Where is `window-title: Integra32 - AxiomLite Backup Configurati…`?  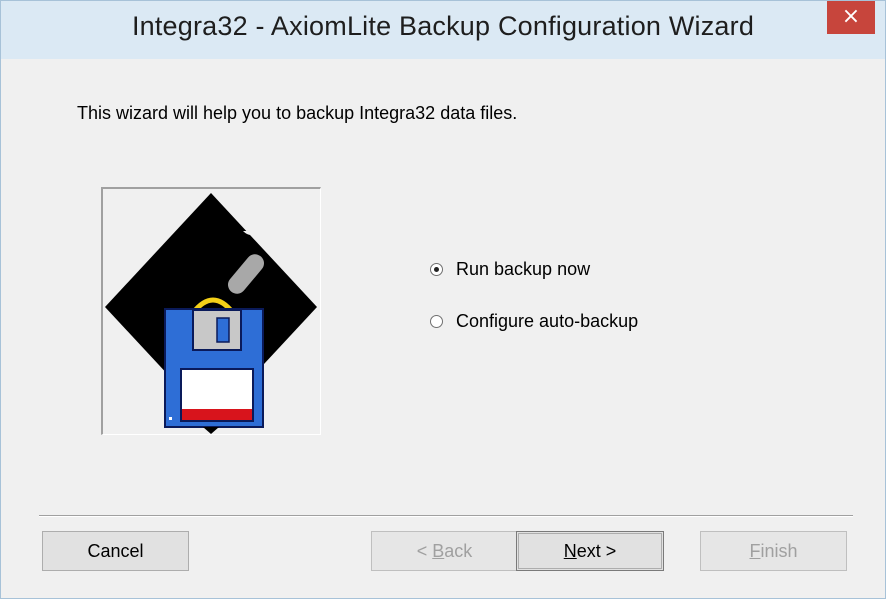 window-title: Integra32 - AxiomLite Backup Configurati… is located at coordinates (443, 26).